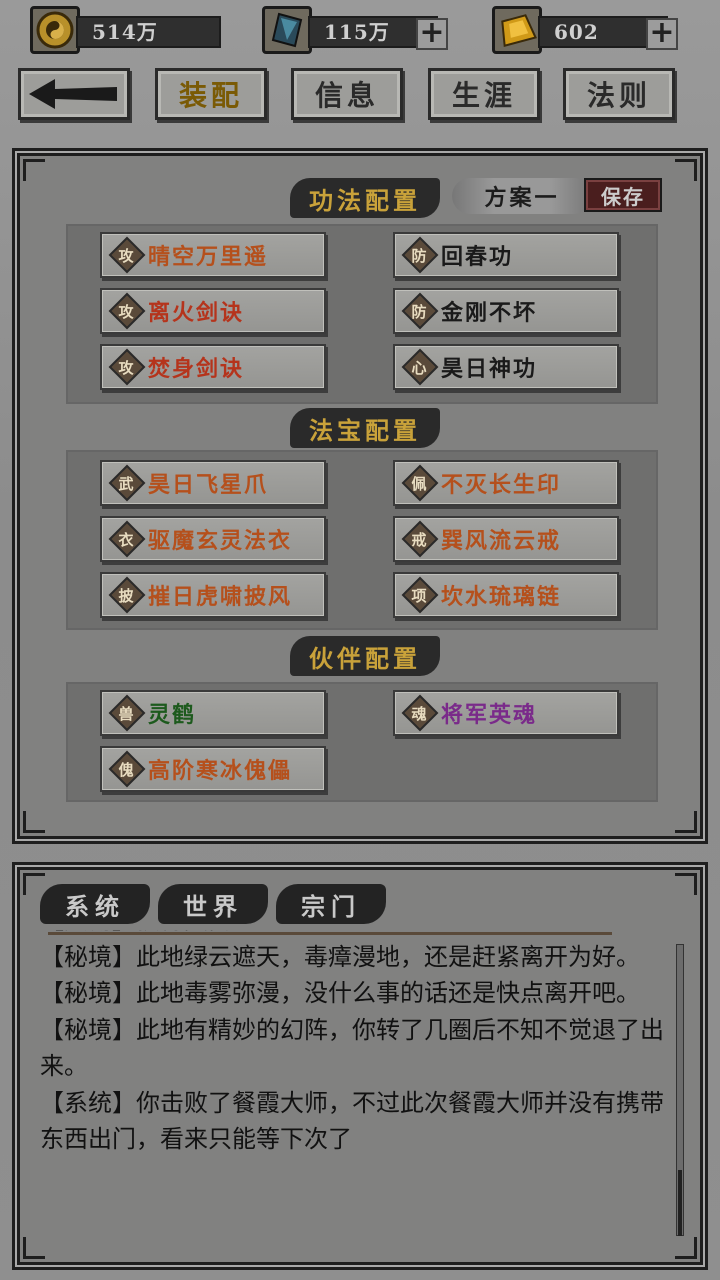 The width and height of the screenshot is (720, 1280). What do you see at coordinates (522, 196) in the screenshot?
I see `scheme-selector: 方案一` at bounding box center [522, 196].